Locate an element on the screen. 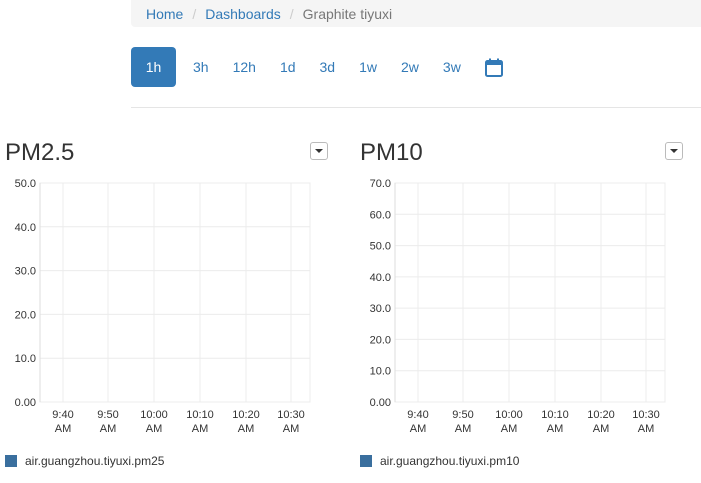 The image size is (701, 483). calendar-icon is located at coordinates (493, 67).